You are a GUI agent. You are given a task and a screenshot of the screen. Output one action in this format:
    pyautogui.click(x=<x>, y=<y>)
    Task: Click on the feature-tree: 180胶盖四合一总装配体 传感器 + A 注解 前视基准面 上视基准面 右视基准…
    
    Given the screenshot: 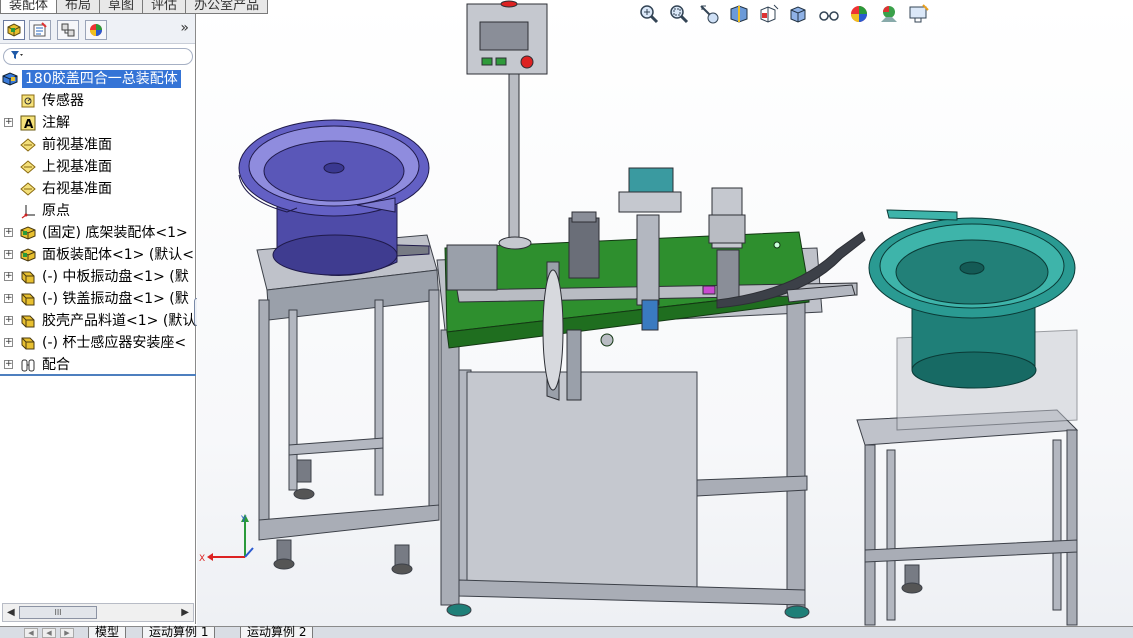 What is the action you would take?
    pyautogui.click(x=98, y=222)
    